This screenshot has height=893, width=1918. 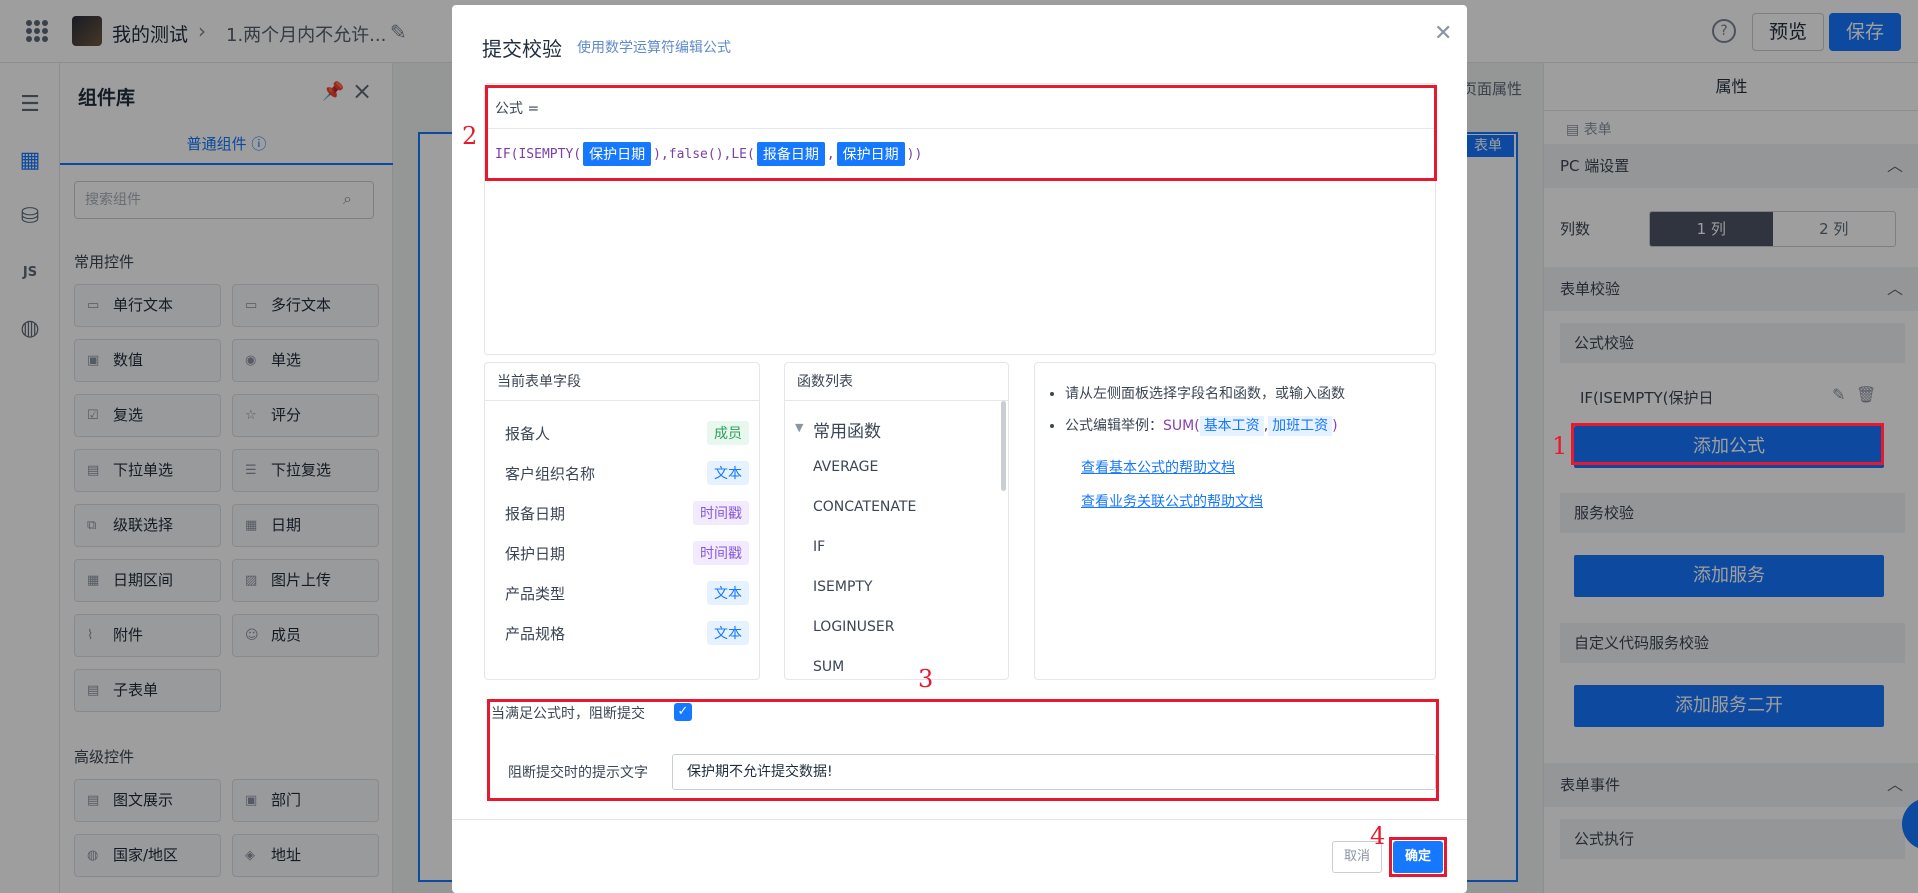 I want to click on field-item: 保护日期, so click(x=535, y=553).